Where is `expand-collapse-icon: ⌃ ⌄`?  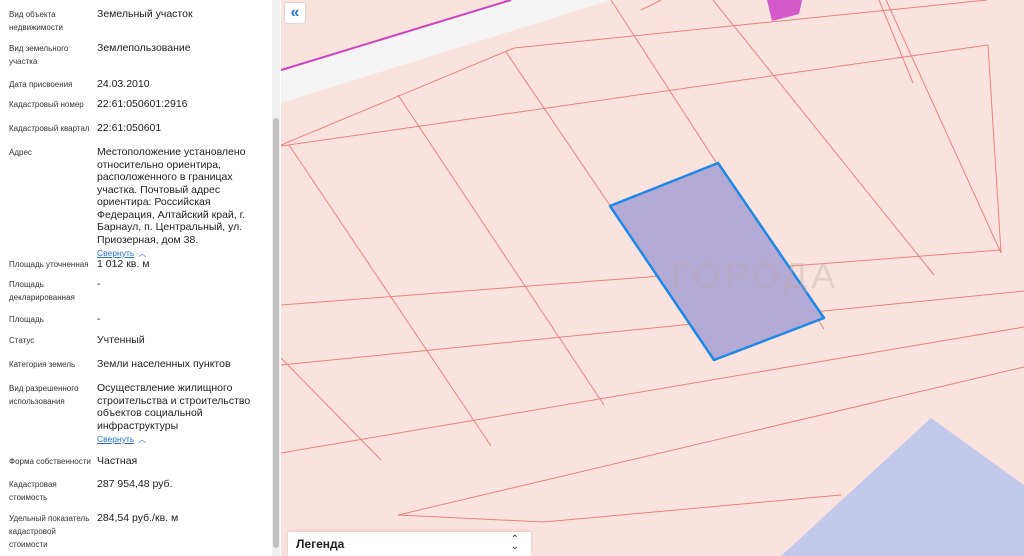 expand-collapse-icon: ⌃ ⌄ is located at coordinates (514, 543).